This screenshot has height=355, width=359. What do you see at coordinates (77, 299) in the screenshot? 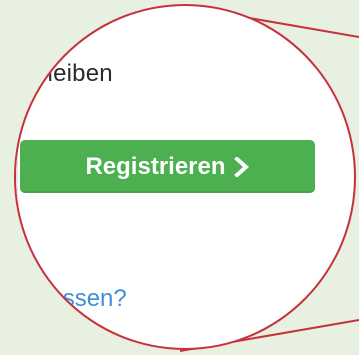
I see `forgot-password-link: rgessen?` at bounding box center [77, 299].